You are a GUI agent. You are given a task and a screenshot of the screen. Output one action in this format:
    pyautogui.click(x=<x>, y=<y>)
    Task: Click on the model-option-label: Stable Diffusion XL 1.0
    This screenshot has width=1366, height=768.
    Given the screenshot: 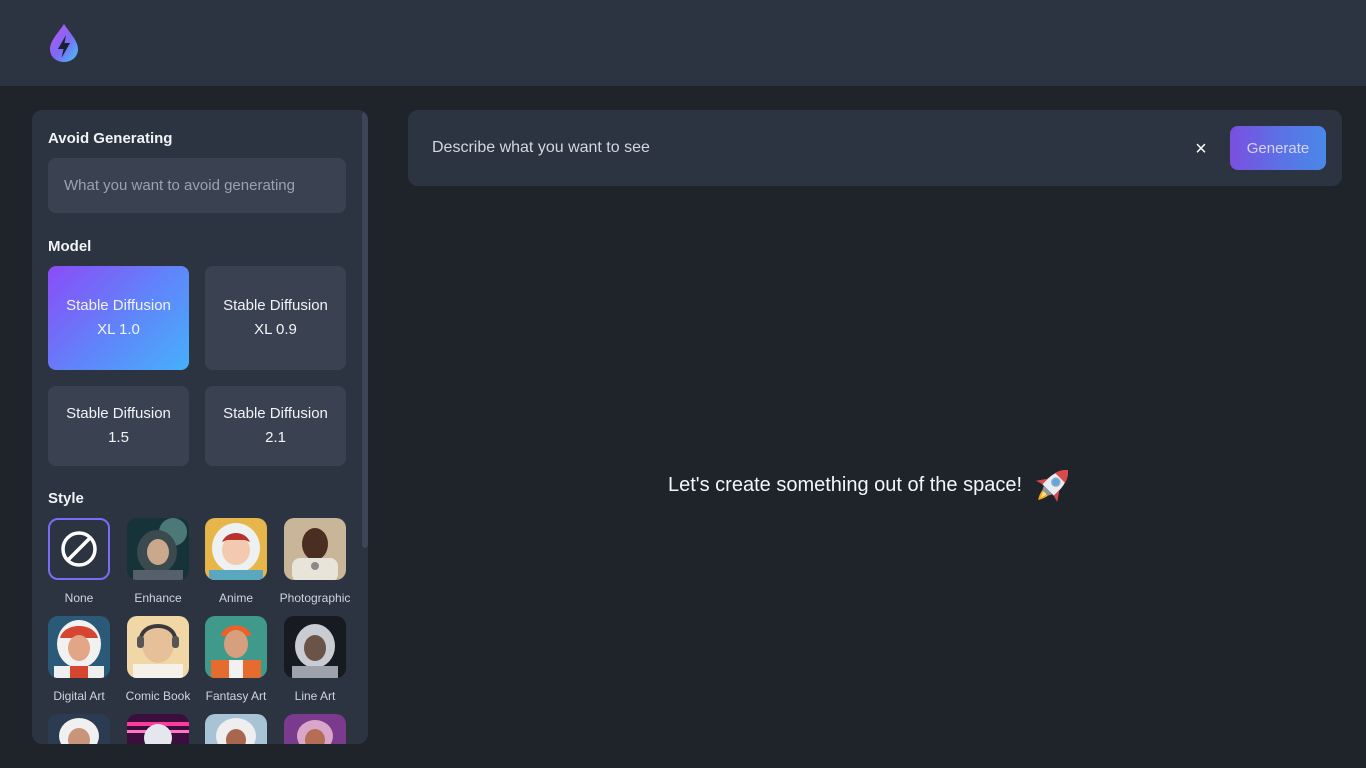 What is the action you would take?
    pyautogui.click(x=118, y=317)
    